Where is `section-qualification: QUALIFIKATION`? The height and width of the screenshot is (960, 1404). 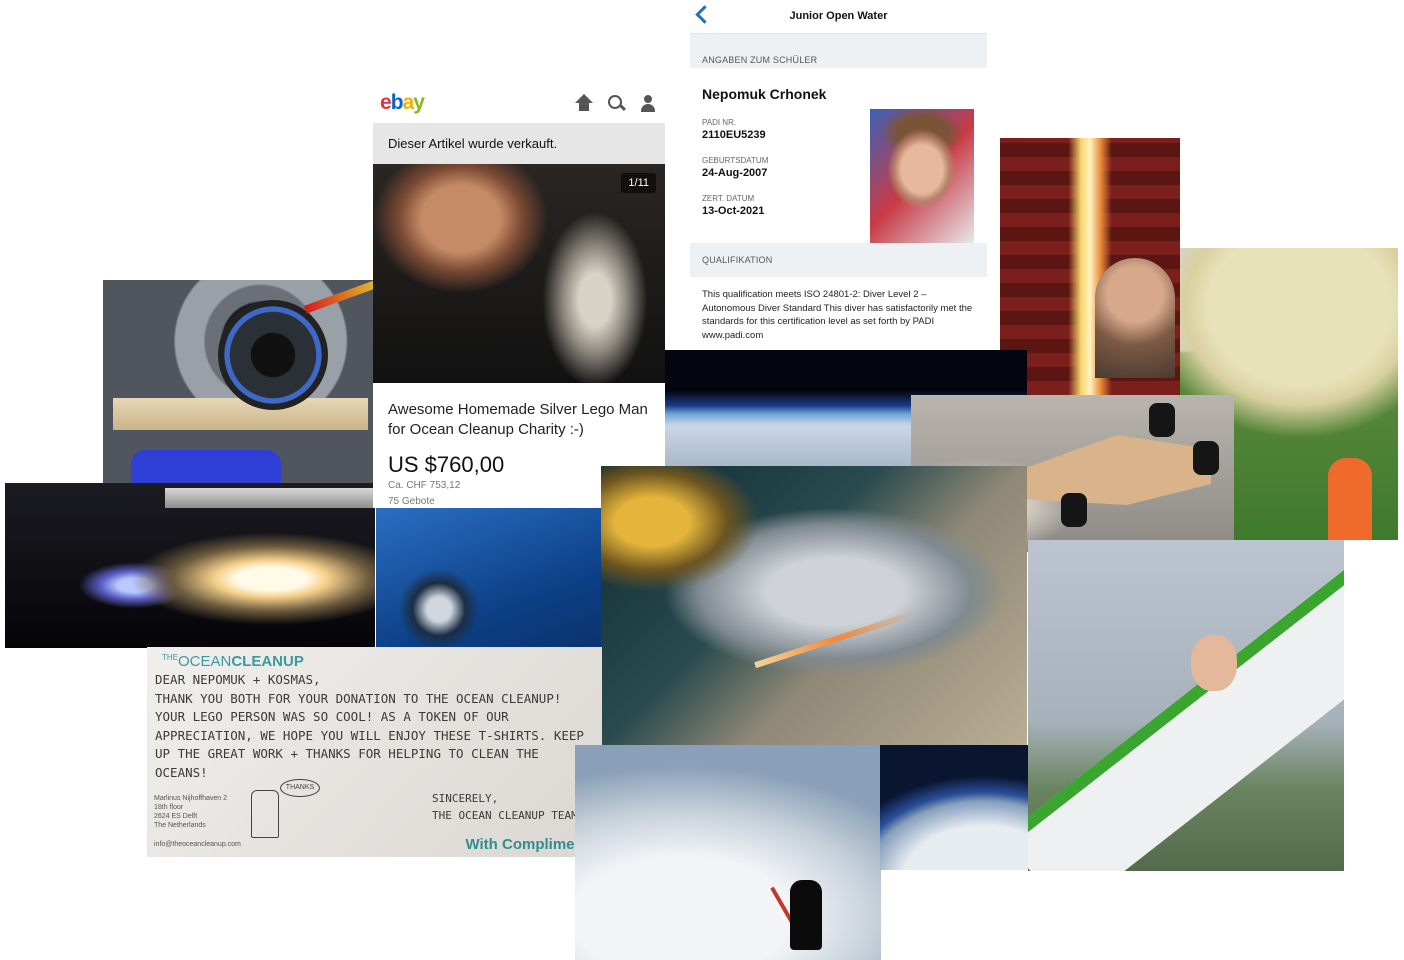 section-qualification: QUALIFIKATION is located at coordinates (838, 260).